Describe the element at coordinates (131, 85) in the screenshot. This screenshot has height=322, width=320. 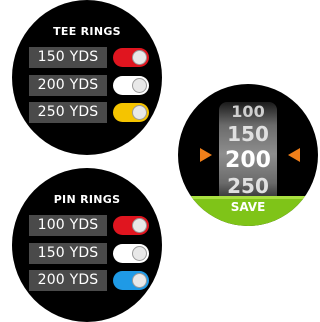
I see `tee-ring-200-toggle` at that location.